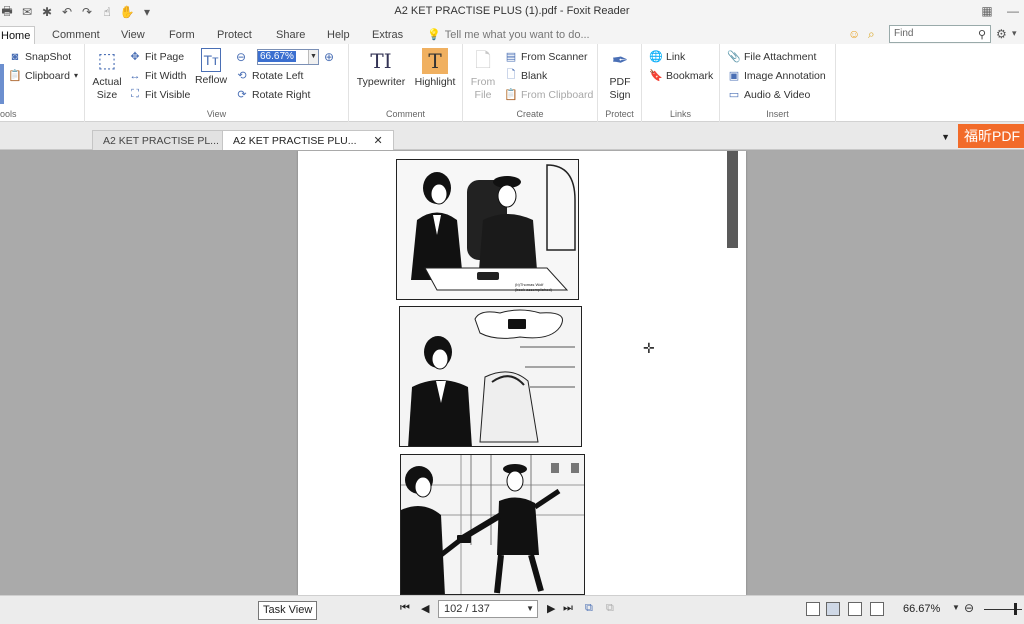 This screenshot has height=624, width=1024. Describe the element at coordinates (425, 608) in the screenshot. I see `previous-page-icon: ◀` at that location.